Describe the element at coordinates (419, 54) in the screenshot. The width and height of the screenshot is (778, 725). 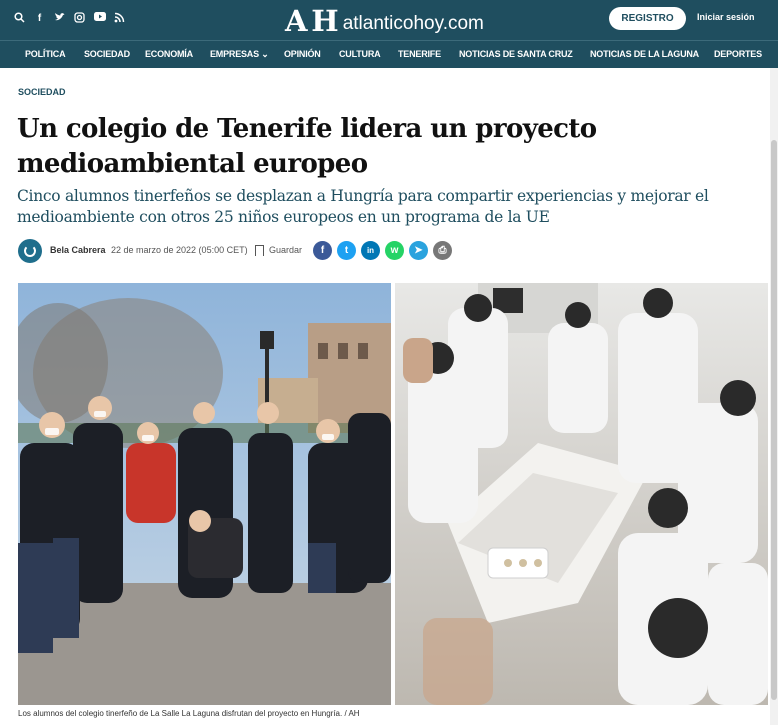
I see `nav-item-tenerife: TENERIFE` at that location.